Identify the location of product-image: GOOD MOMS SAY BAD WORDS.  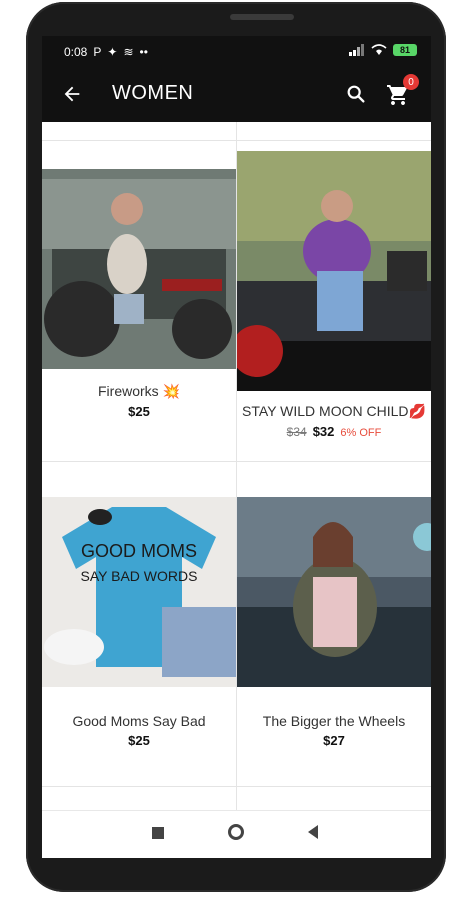
(139, 592).